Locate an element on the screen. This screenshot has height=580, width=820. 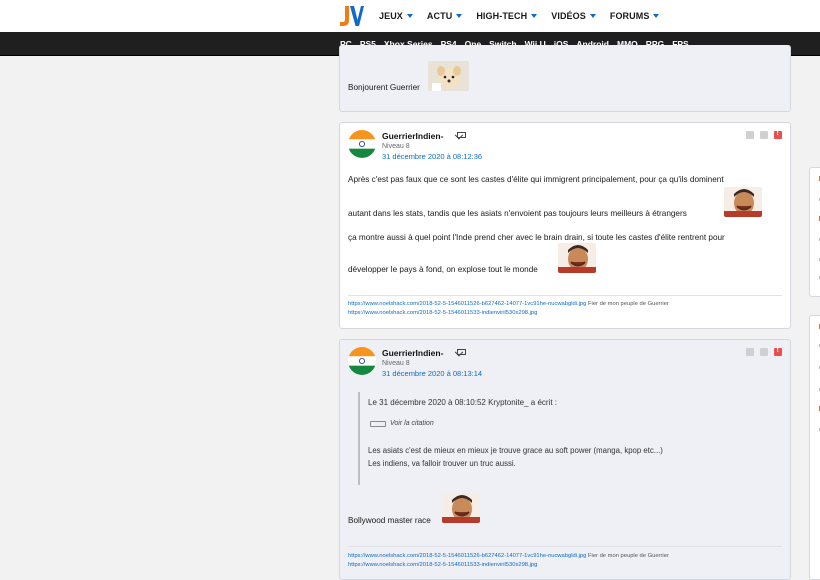
post-date-link: 31 décembre 2020 à 08:12:36 is located at coordinates (432, 156).